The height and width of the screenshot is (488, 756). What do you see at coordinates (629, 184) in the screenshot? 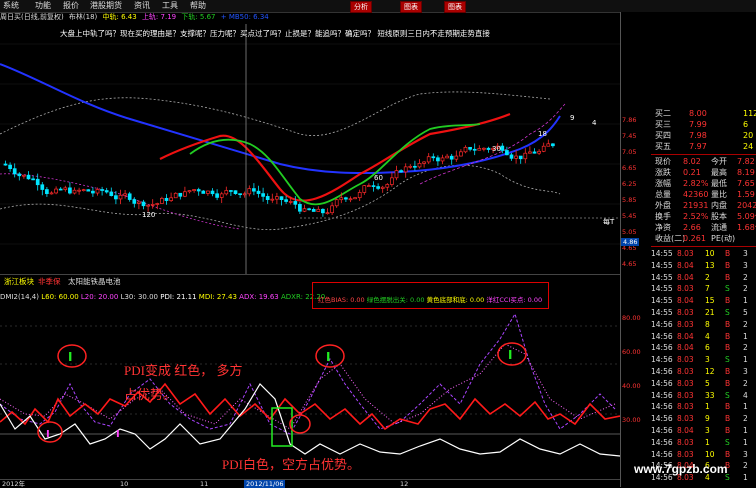
I see `price-axis-label: 6.25` at bounding box center [629, 184].